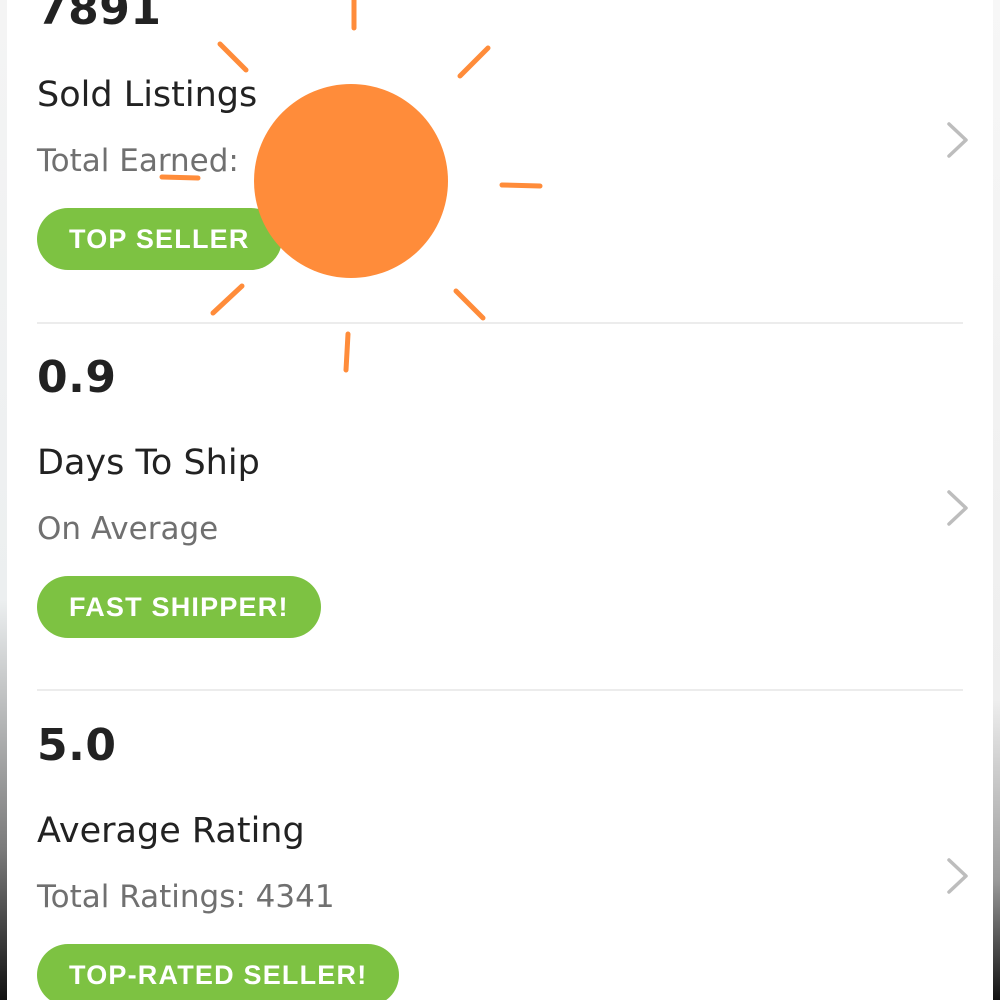  What do you see at coordinates (77, 745) in the screenshot?
I see `stat-value: 5.0` at bounding box center [77, 745].